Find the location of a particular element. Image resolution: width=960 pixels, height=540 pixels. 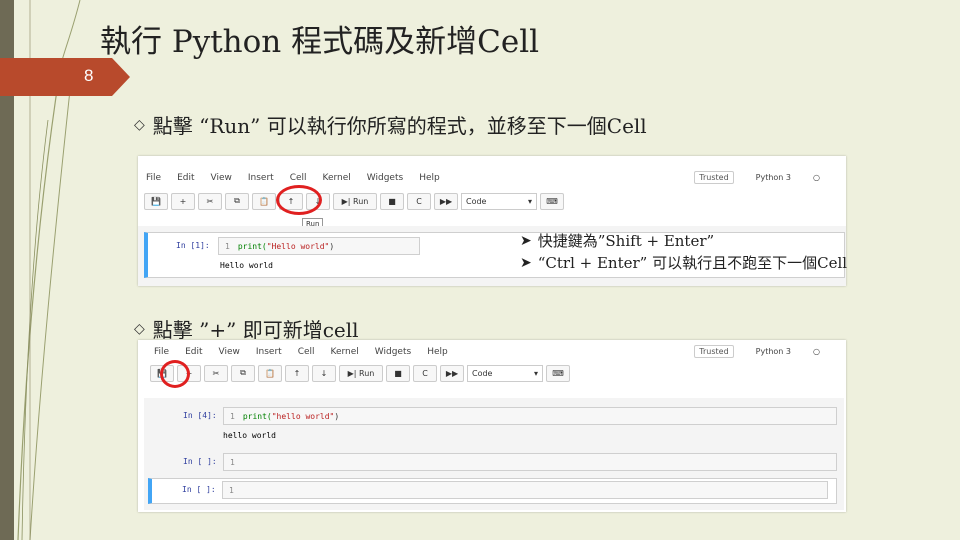

move-down-button: ↓ is located at coordinates (324, 373).